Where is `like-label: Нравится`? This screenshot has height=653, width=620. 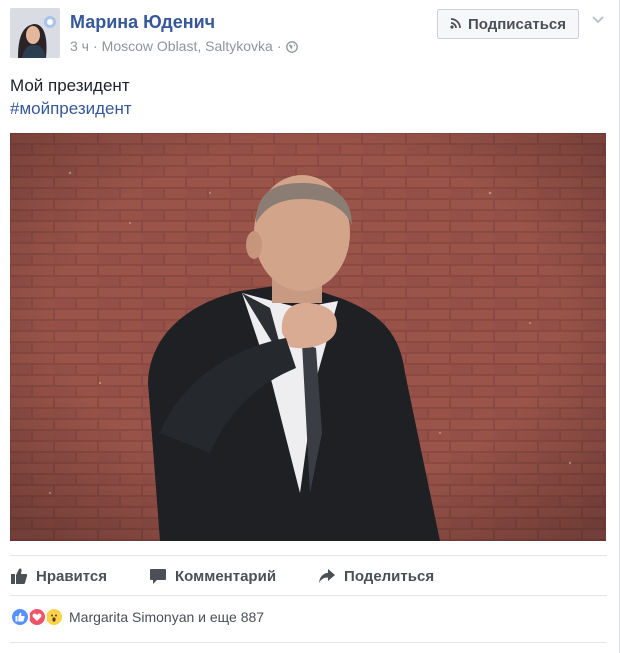 like-label: Нравится is located at coordinates (72, 576).